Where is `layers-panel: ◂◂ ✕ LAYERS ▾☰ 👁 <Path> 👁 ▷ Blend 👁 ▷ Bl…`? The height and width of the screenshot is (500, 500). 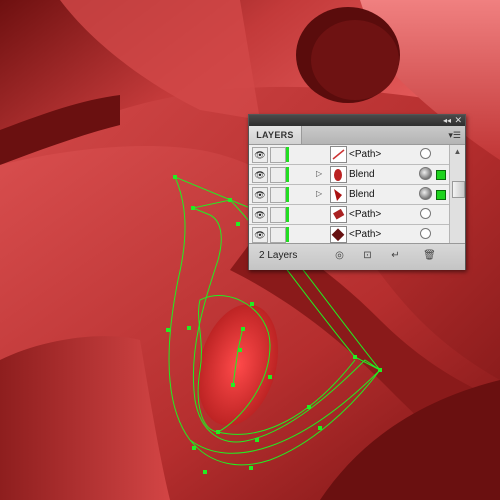 layers-panel: ◂◂ ✕ LAYERS ▾☰ 👁 <Path> 👁 ▷ Blend 👁 ▷ Bl… is located at coordinates (357, 192).